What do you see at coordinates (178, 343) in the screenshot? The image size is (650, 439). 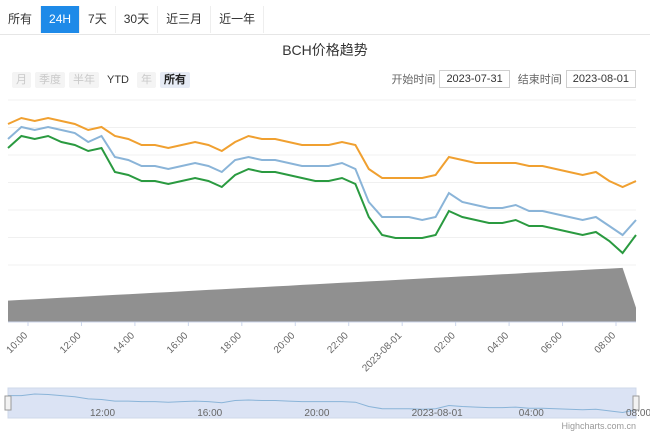 I see `x-tick-label: 16:00` at bounding box center [178, 343].